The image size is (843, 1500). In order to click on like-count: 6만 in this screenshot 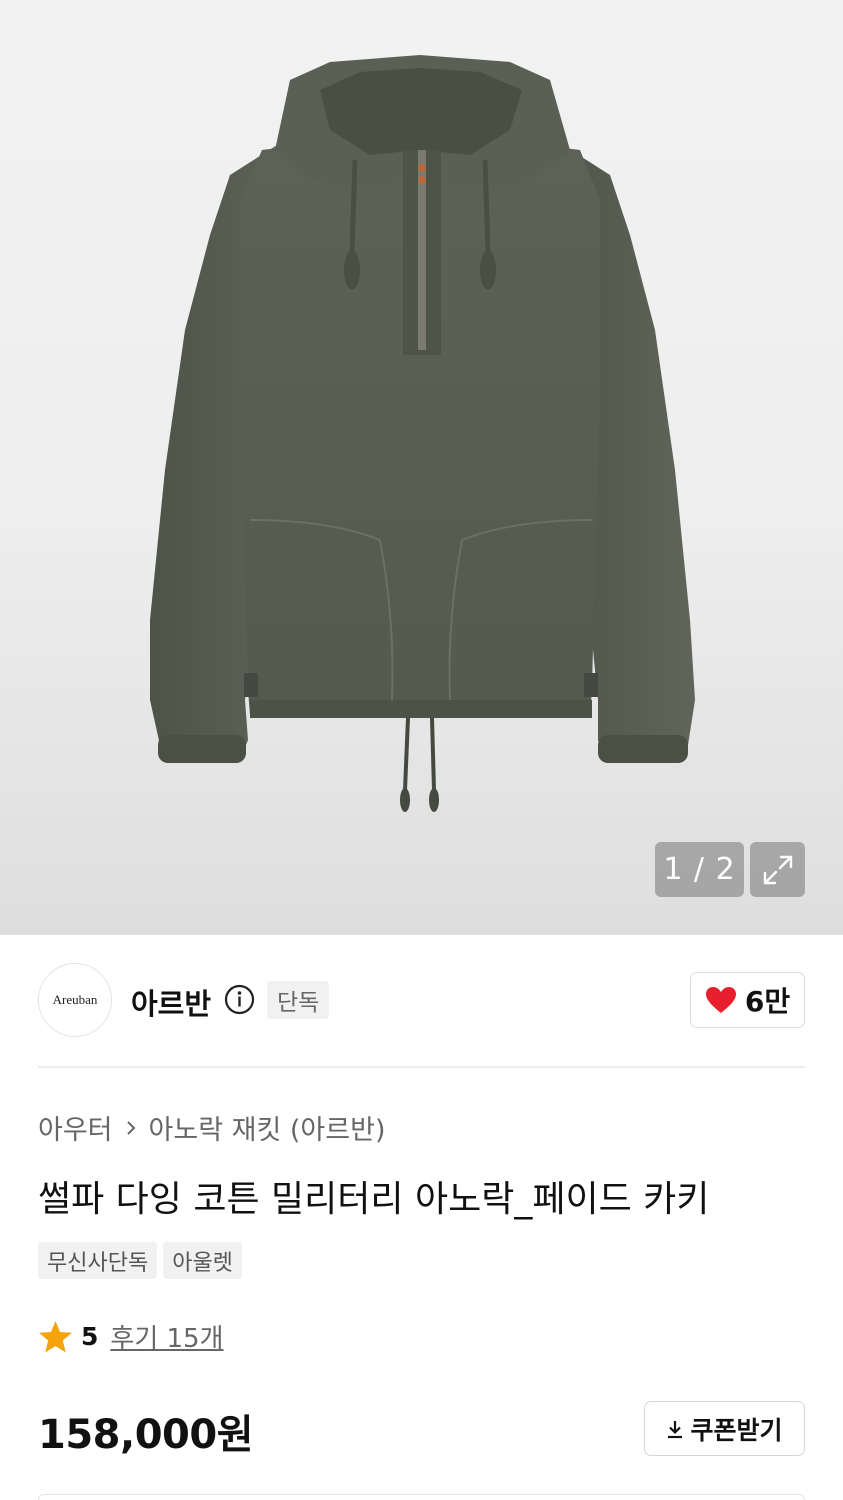, I will do `click(767, 1001)`.